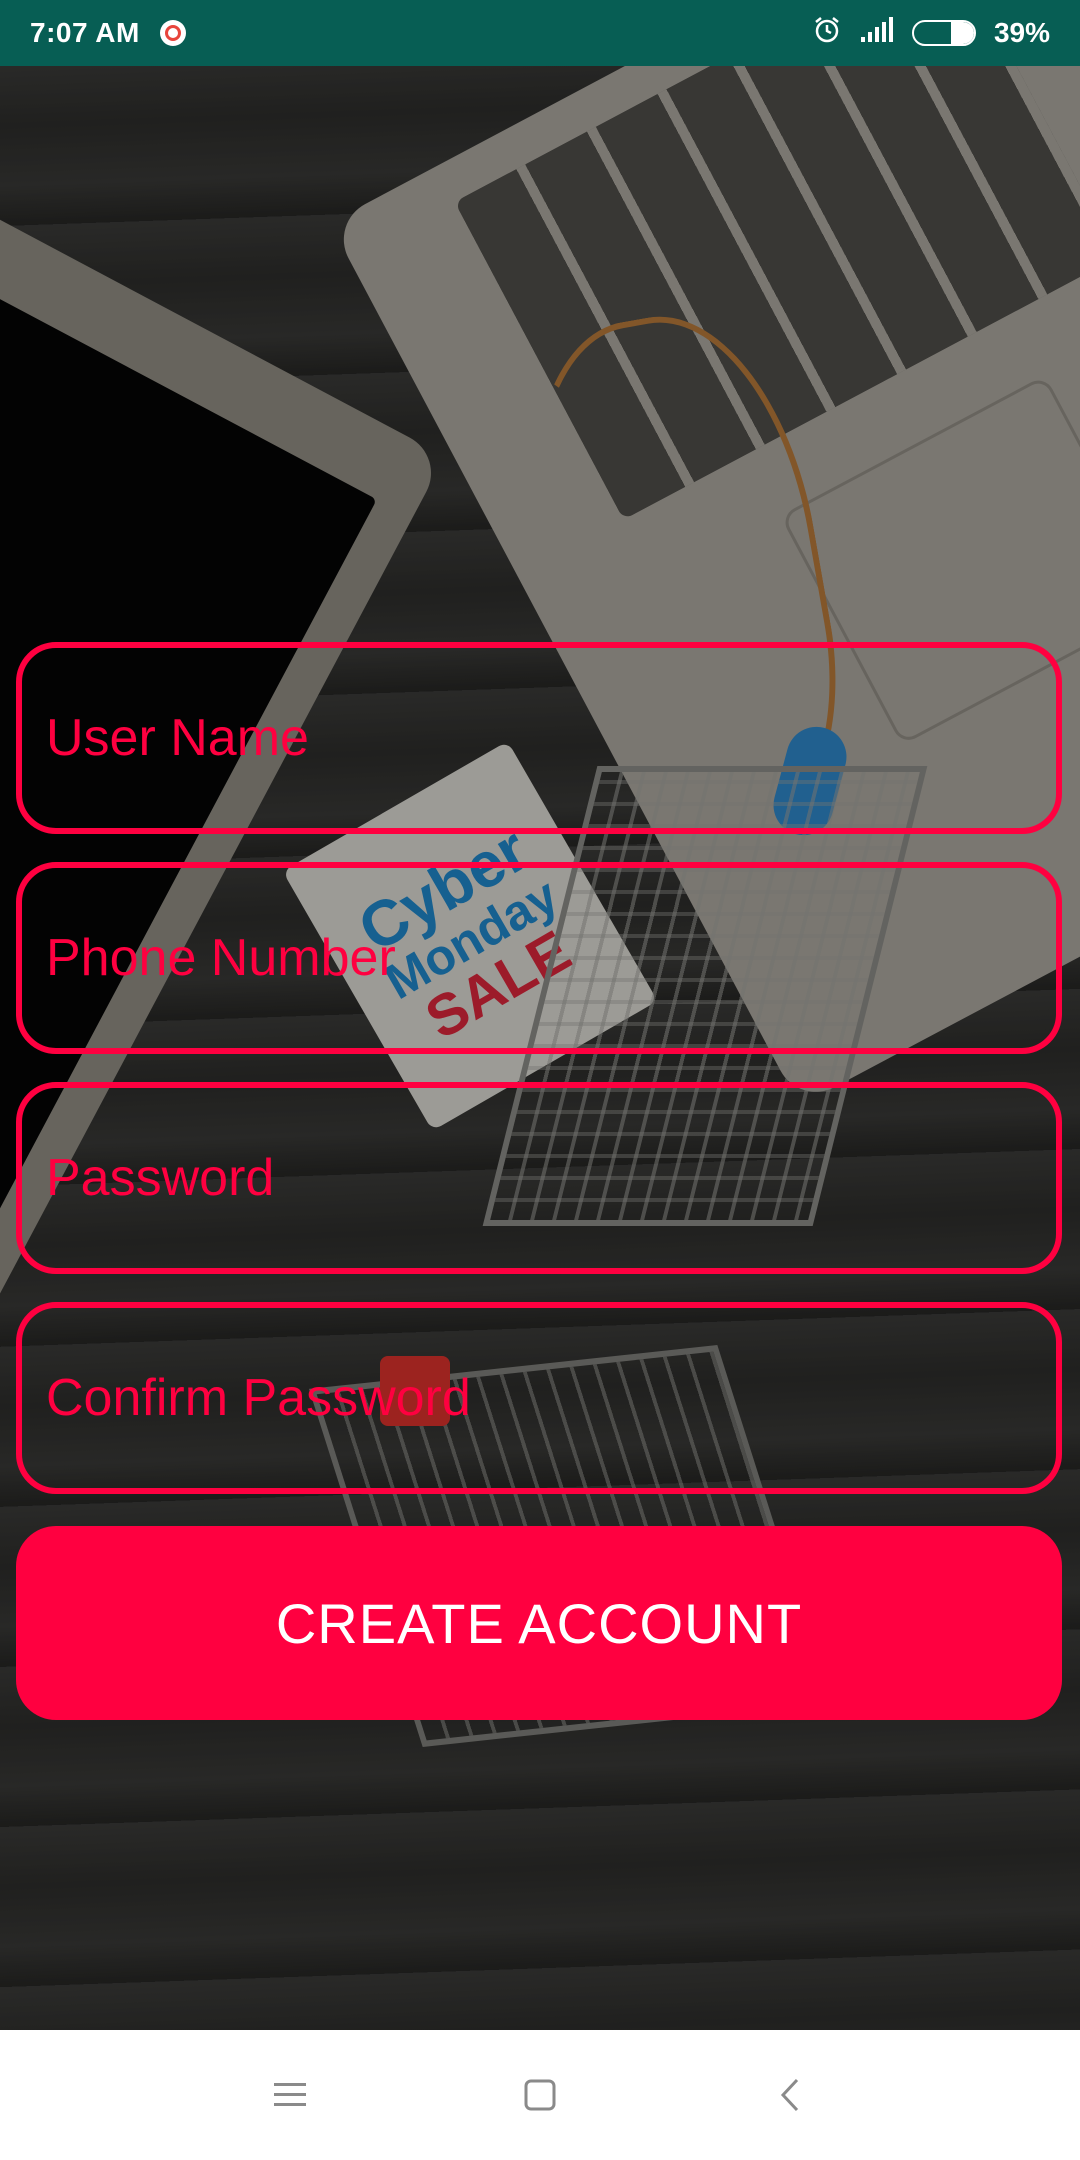 The width and height of the screenshot is (1080, 2160). I want to click on user-name-input, so click(539, 738).